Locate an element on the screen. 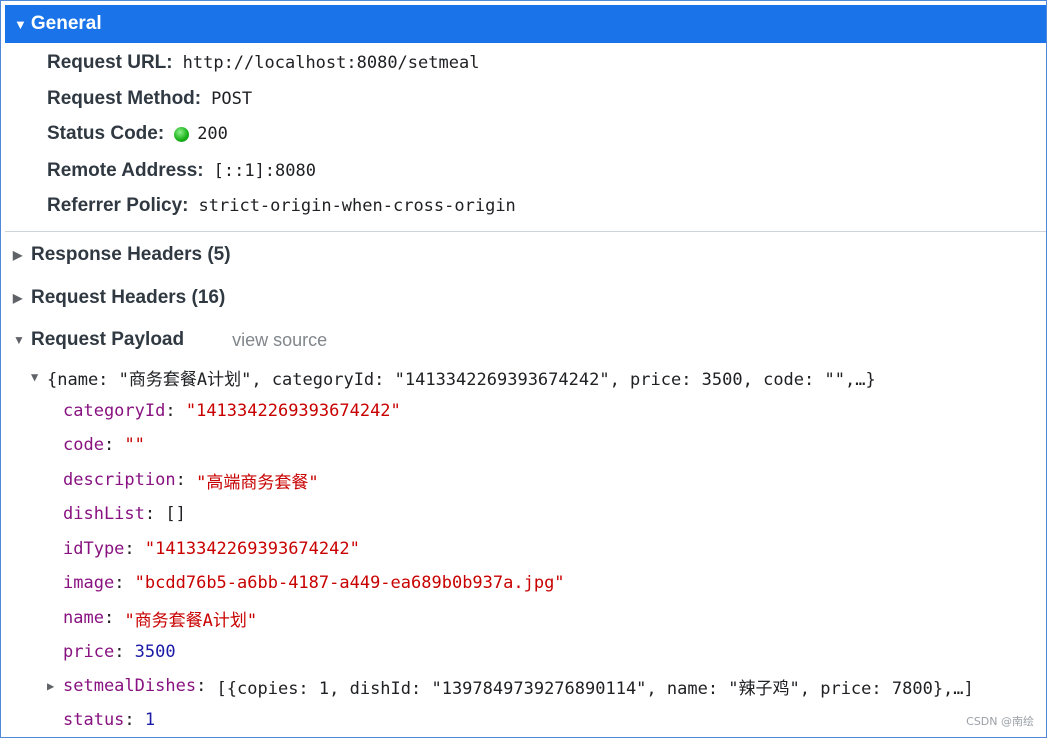 This screenshot has height=740, width=1049. payload-field-price: price: 3500 is located at coordinates (119, 652).